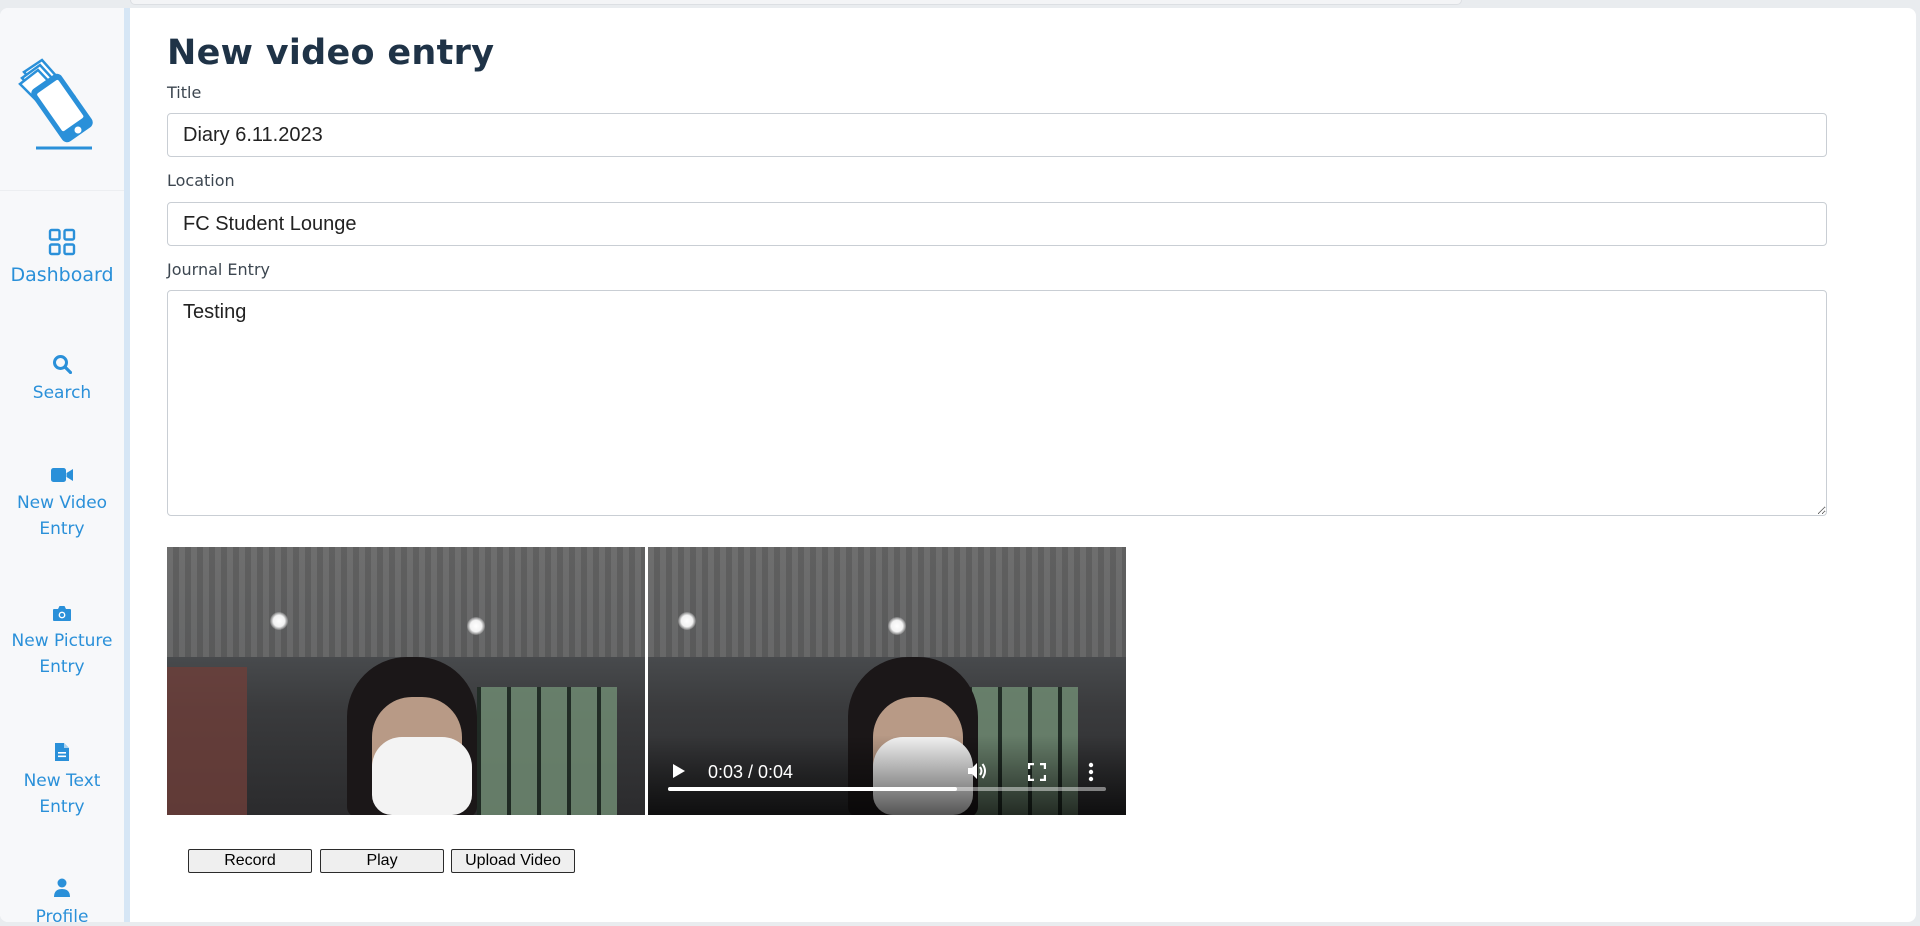 The image size is (1920, 926). What do you see at coordinates (62, 914) in the screenshot?
I see `sidebar-item-label: Profile` at bounding box center [62, 914].